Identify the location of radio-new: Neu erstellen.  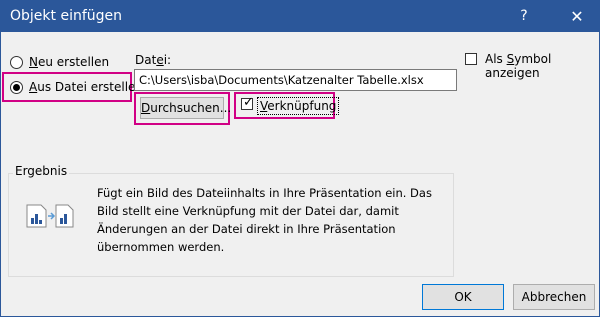
(59, 62).